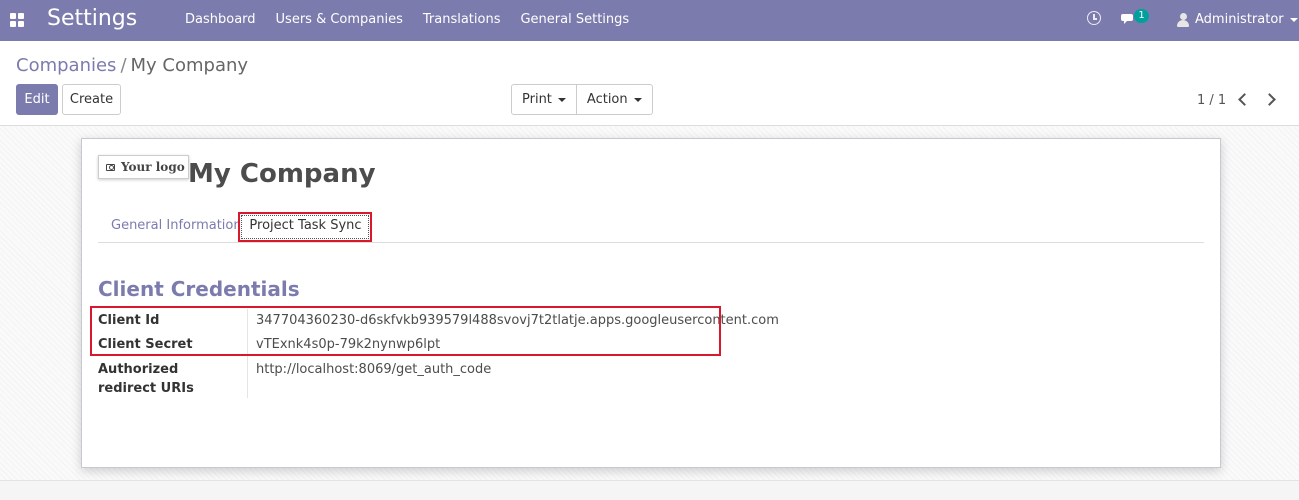  I want to click on action-dropdown: Action, so click(613, 99).